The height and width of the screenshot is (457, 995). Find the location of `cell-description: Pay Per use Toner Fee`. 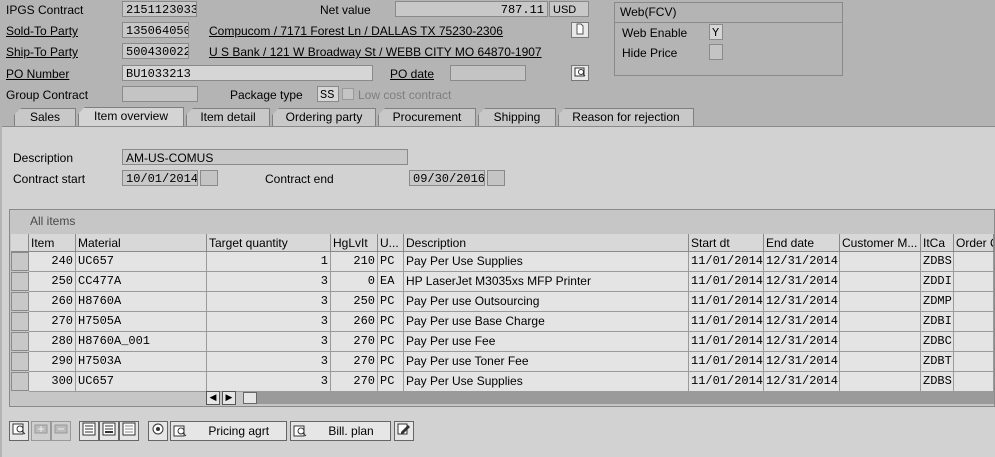

cell-description: Pay Per use Toner Fee is located at coordinates (546, 362).